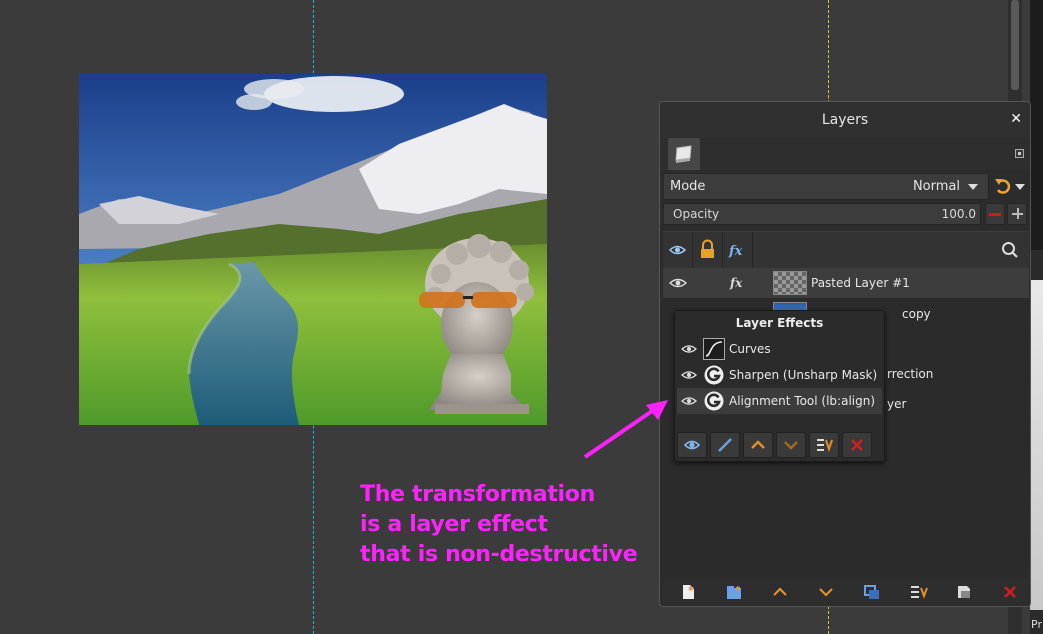  Describe the element at coordinates (750, 349) in the screenshot. I see `effect-name: Curves` at that location.